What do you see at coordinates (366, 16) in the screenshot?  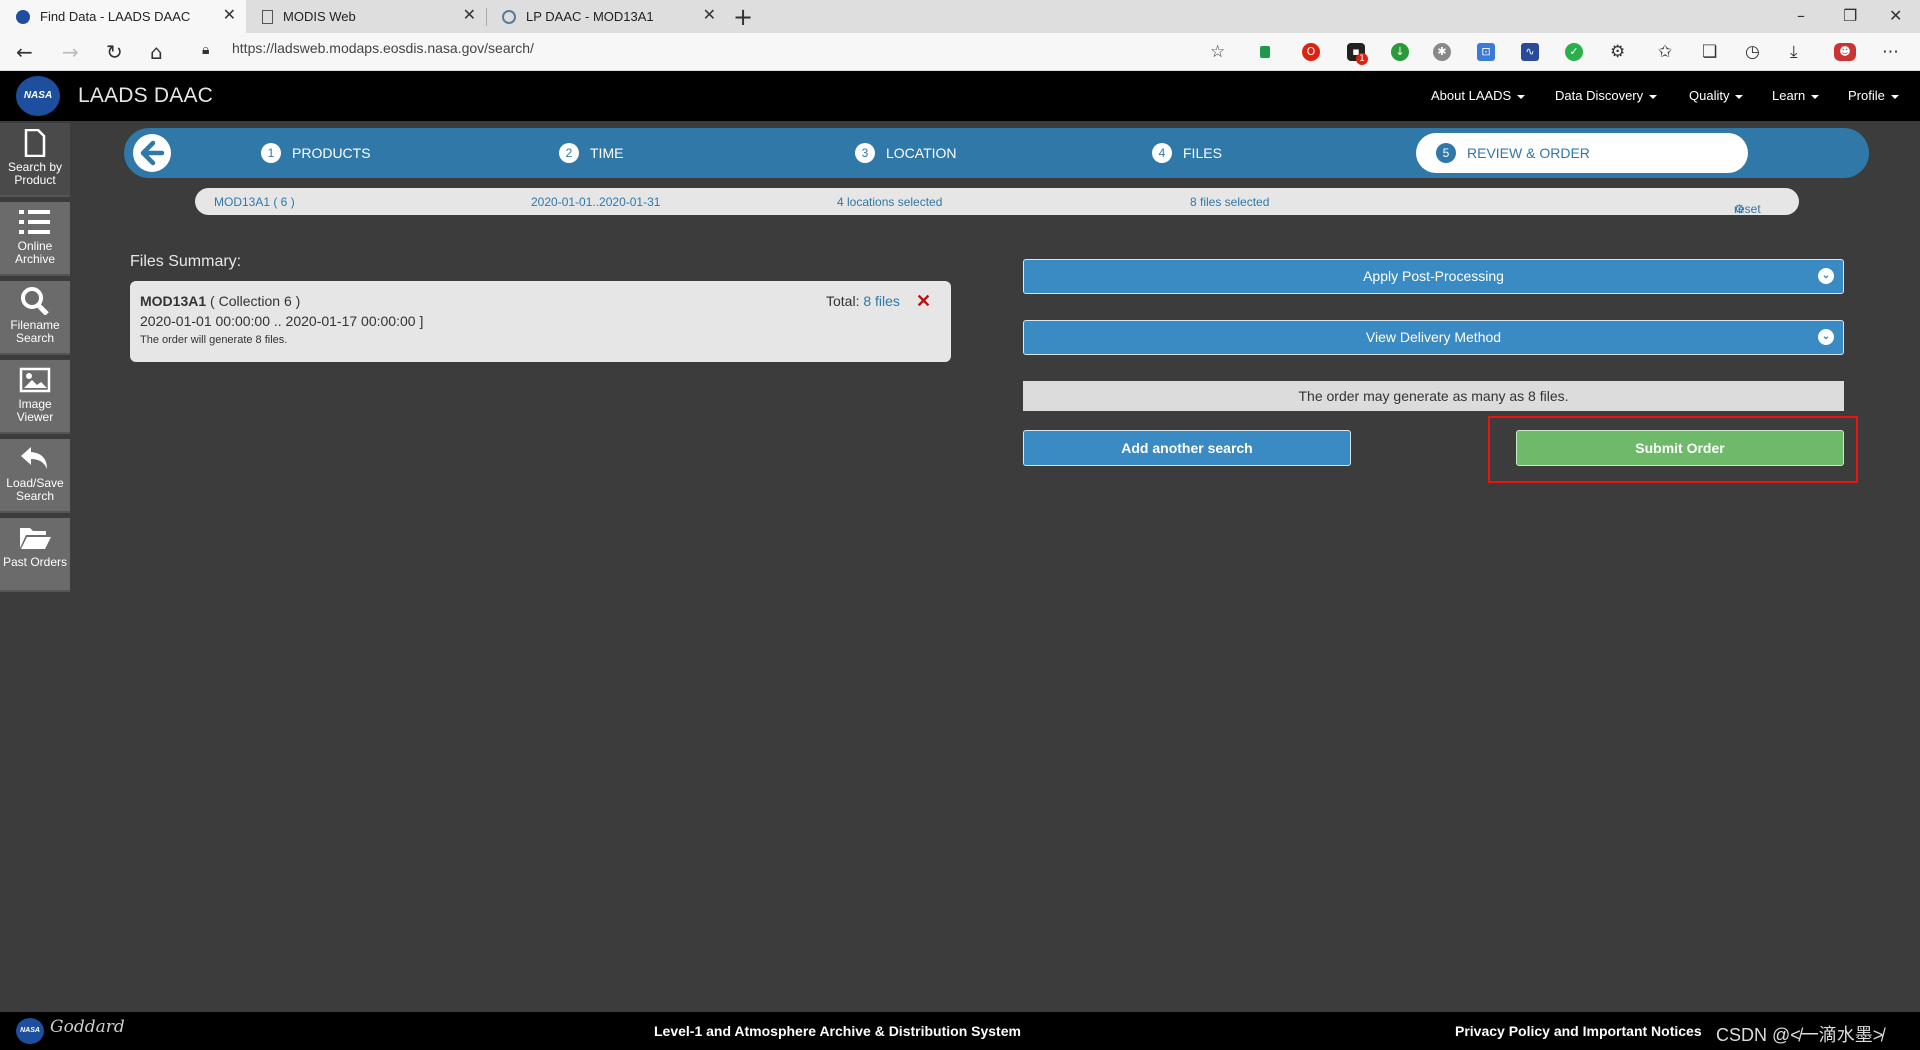 I see `tab-modis-web: MODIS Web ✕` at bounding box center [366, 16].